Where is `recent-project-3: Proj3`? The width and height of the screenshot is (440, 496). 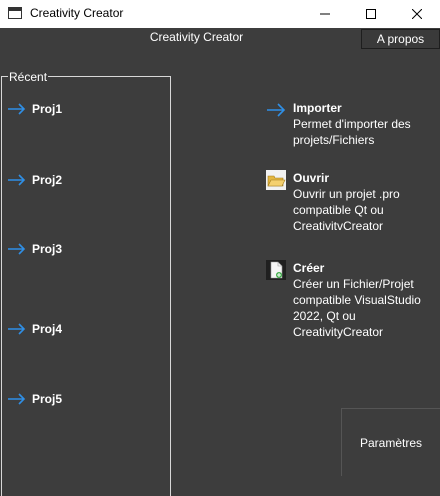
recent-project-3: Proj3 is located at coordinates (35, 249).